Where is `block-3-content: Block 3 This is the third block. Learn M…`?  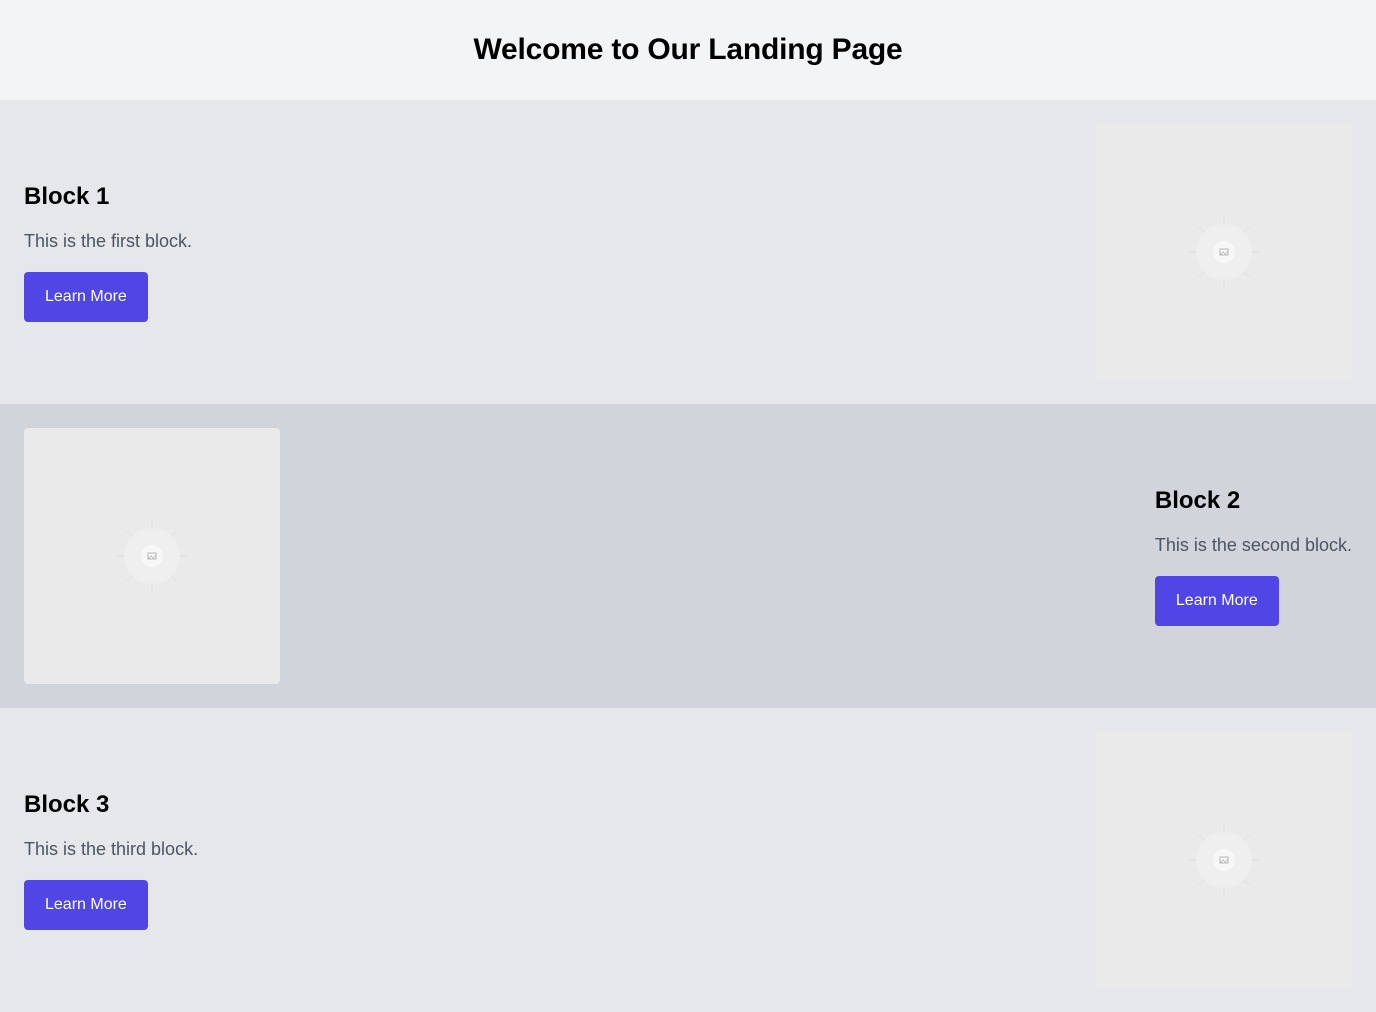 block-3-content: Block 3 This is the third block. Learn M… is located at coordinates (111, 860).